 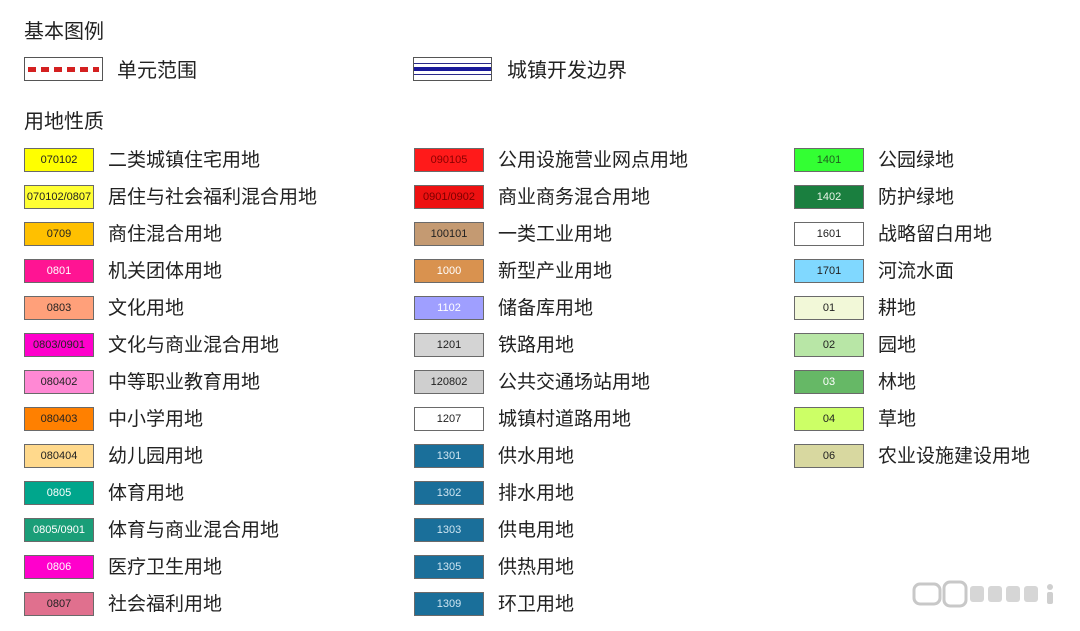 I want to click on legend-item: 100101 一类工业用地, so click(x=579, y=235).